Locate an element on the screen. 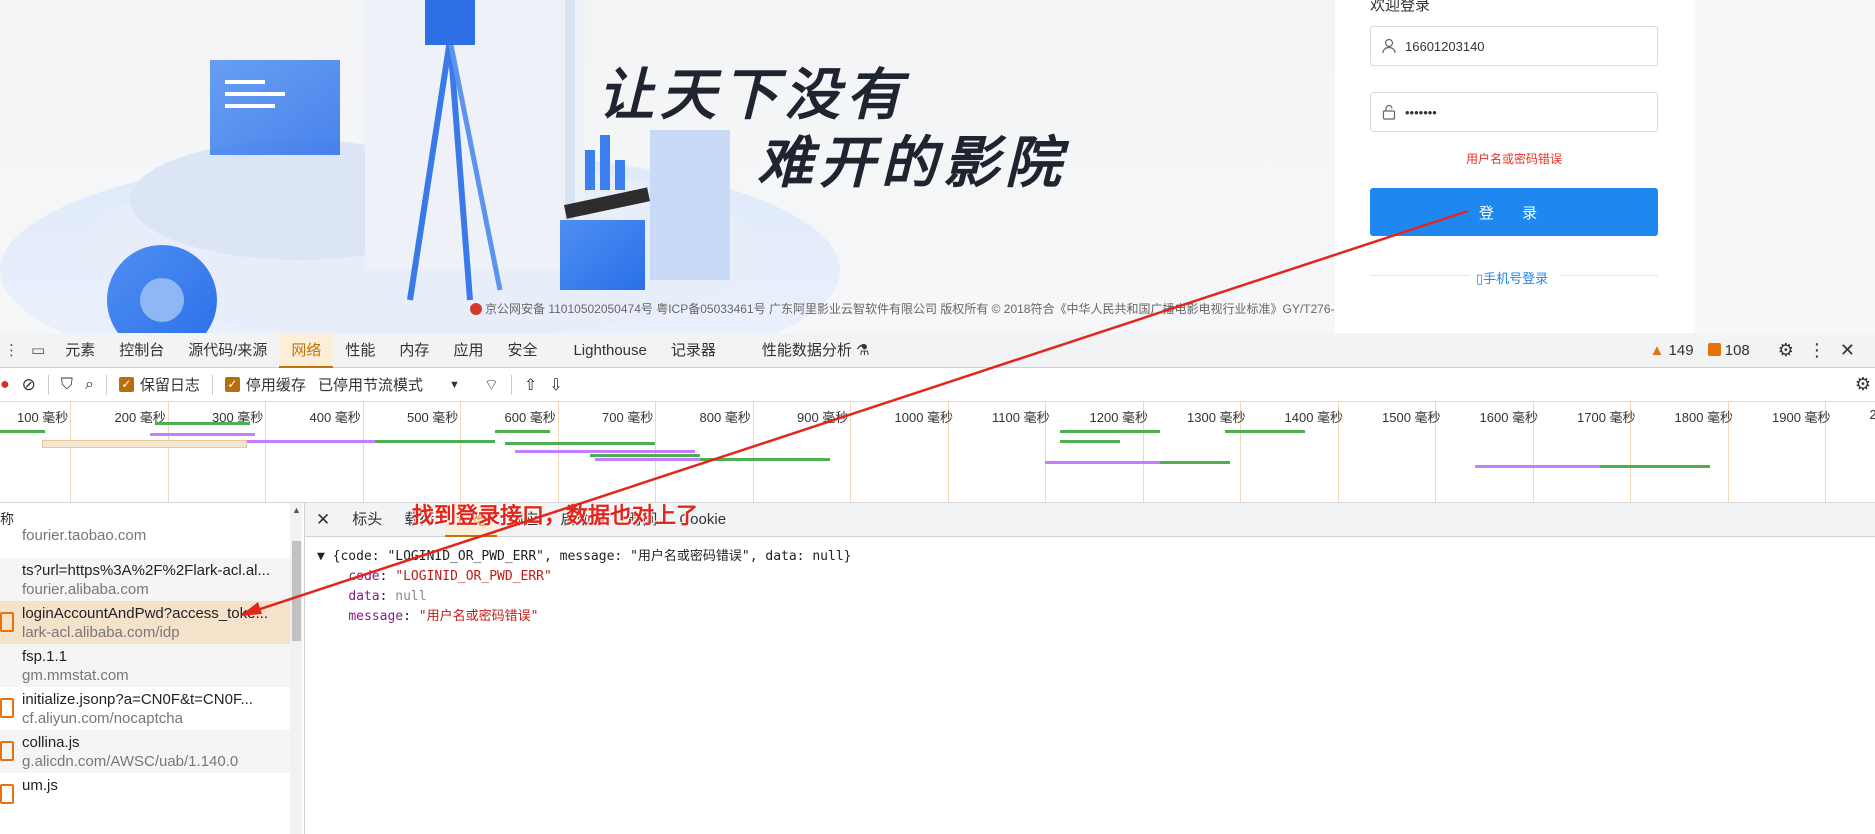  device-toggle-icon: ▭ is located at coordinates (38, 350).